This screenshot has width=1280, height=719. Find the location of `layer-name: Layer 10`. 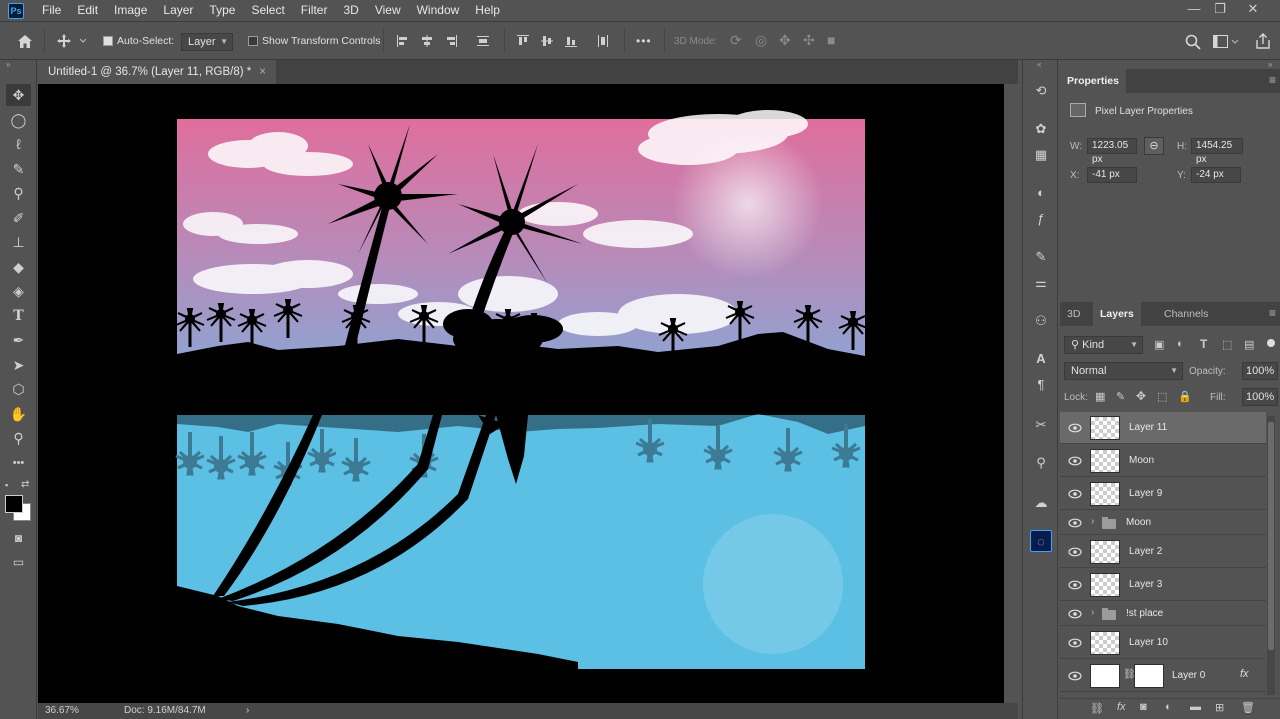

layer-name: Layer 10 is located at coordinates (1148, 642).